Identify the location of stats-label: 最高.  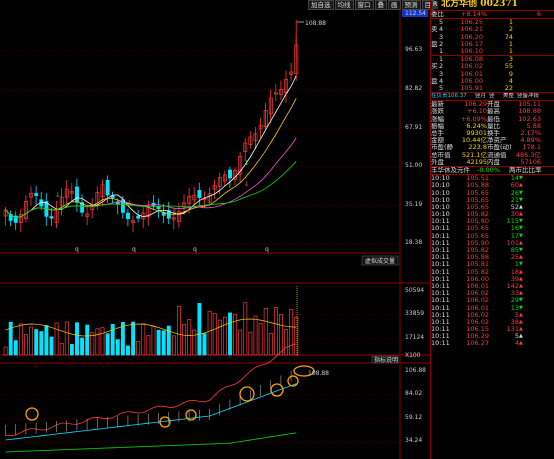
(493, 112).